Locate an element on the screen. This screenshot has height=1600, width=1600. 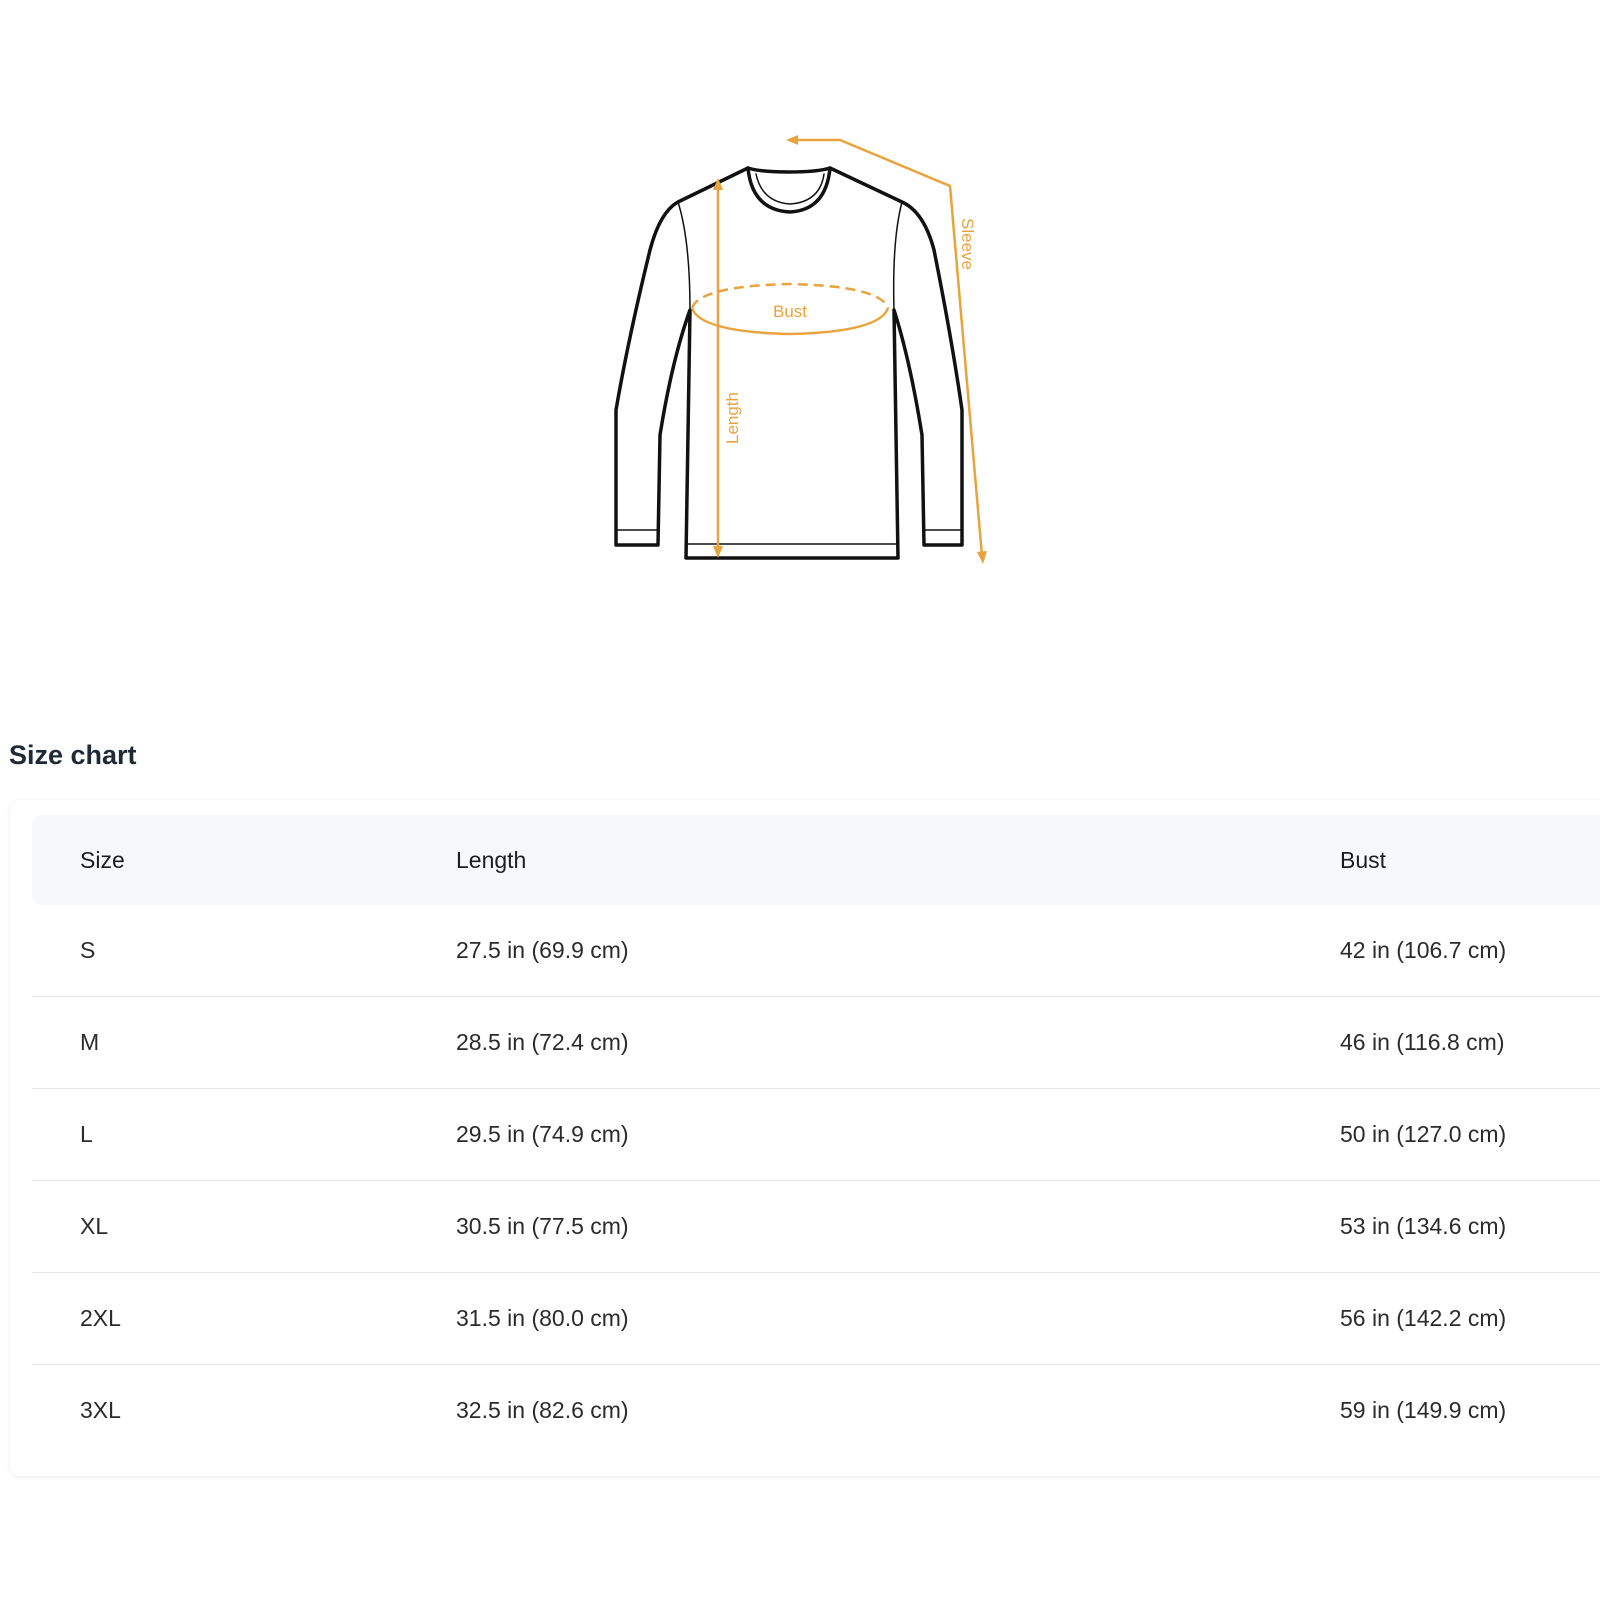
shirt-outline is located at coordinates (789, 363).